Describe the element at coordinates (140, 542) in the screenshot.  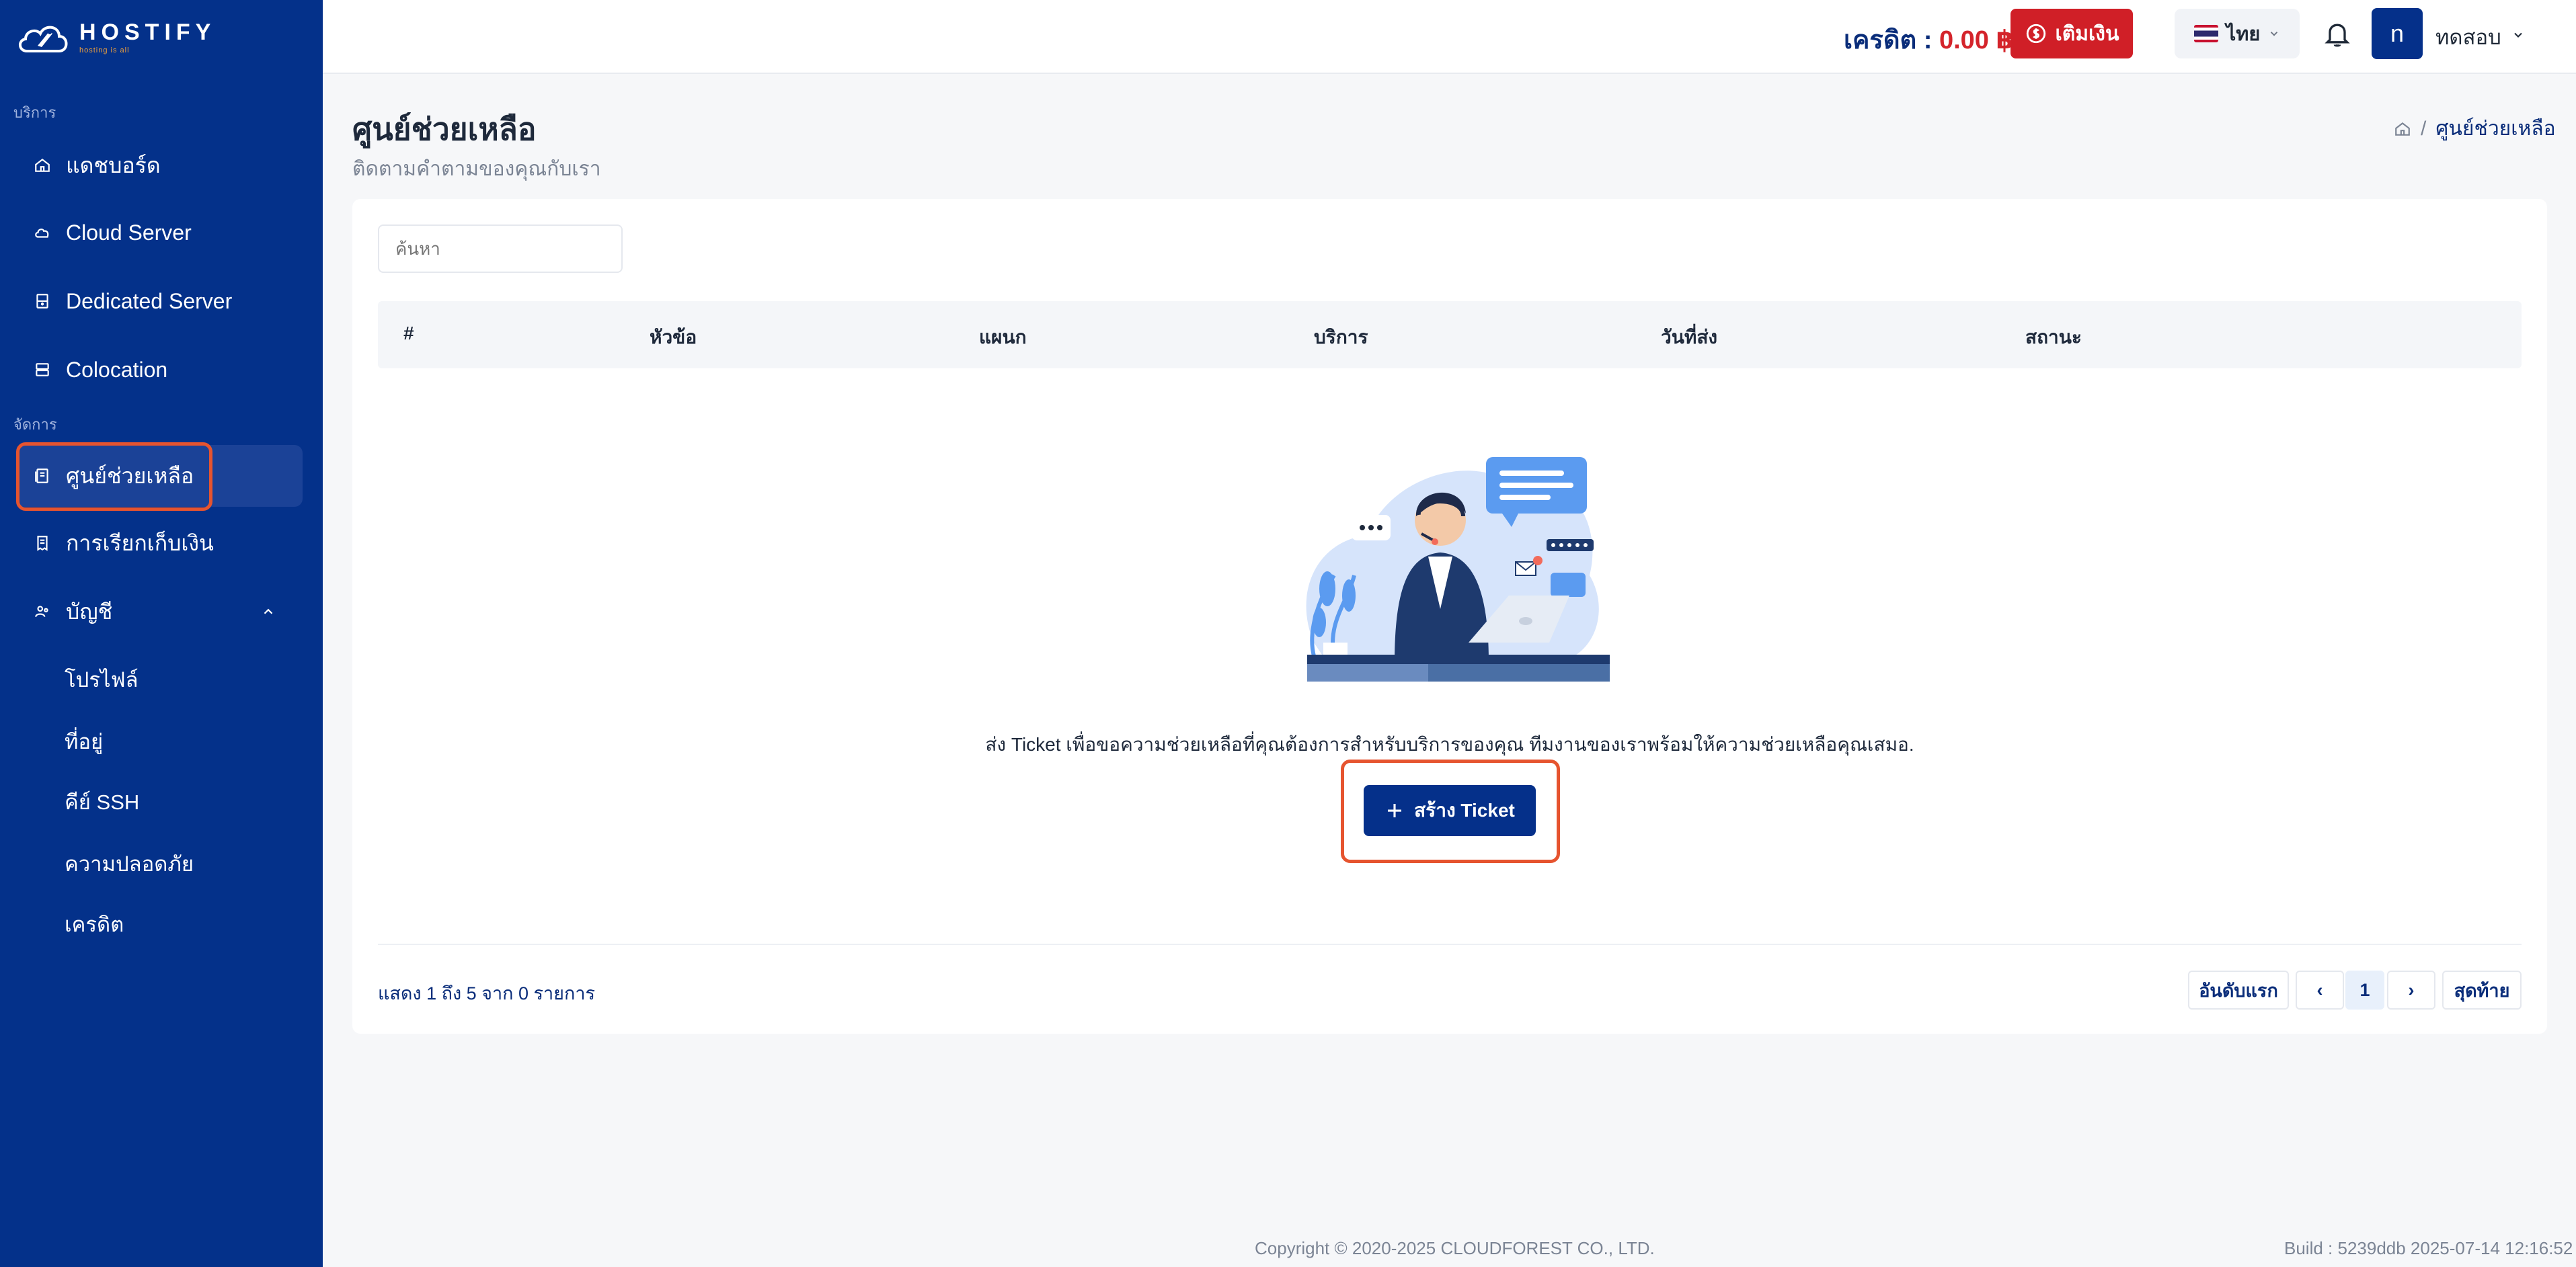
I see `sidebar-item-label: การเรียกเก็บเงิน` at that location.